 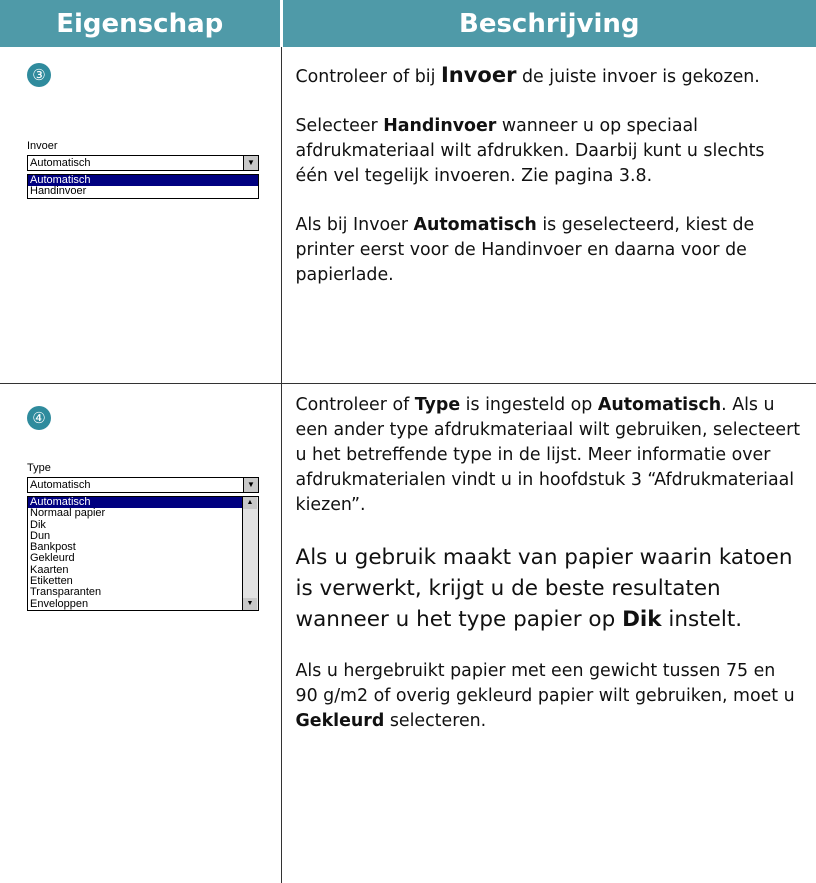 I want to click on widget-label: Invoer, so click(x=143, y=146).